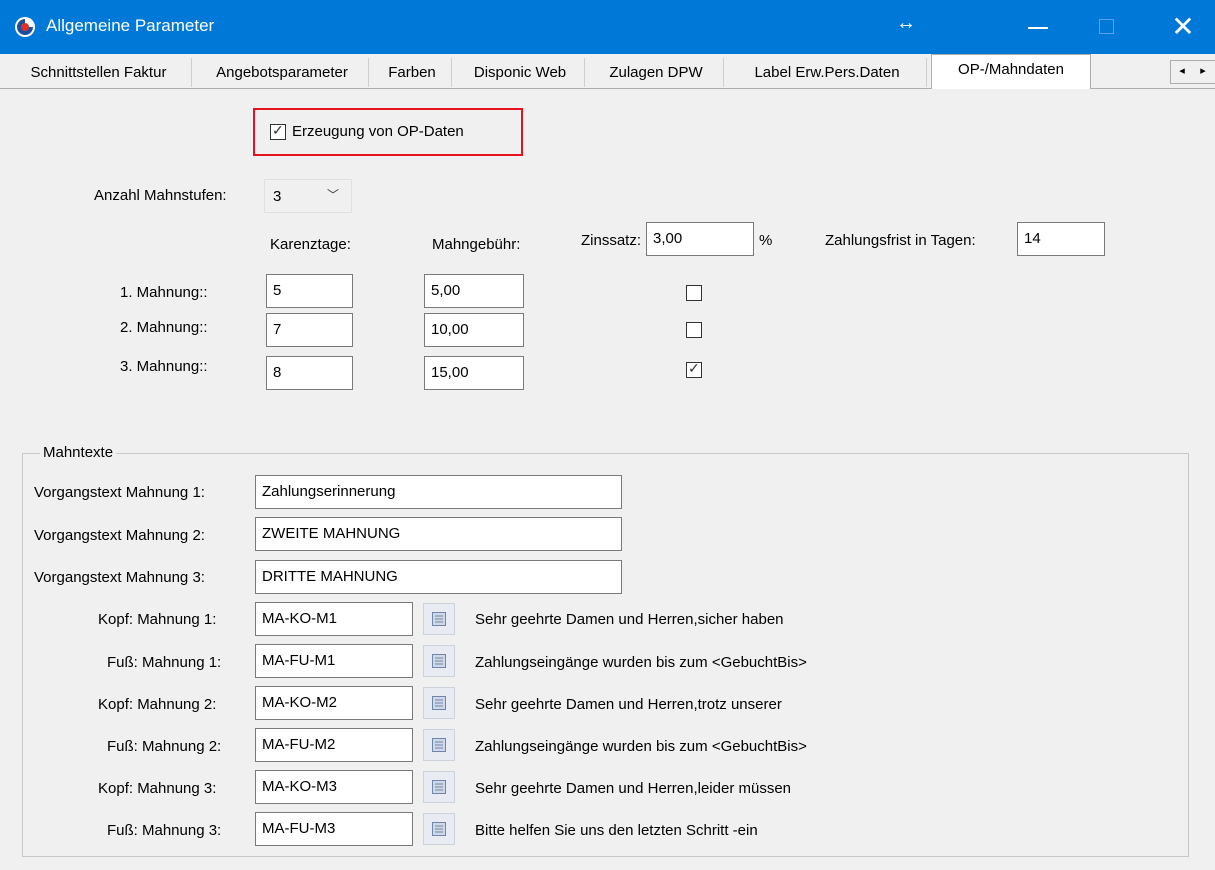  I want to click on kopf-mahnung-2-lookup-button, so click(439, 703).